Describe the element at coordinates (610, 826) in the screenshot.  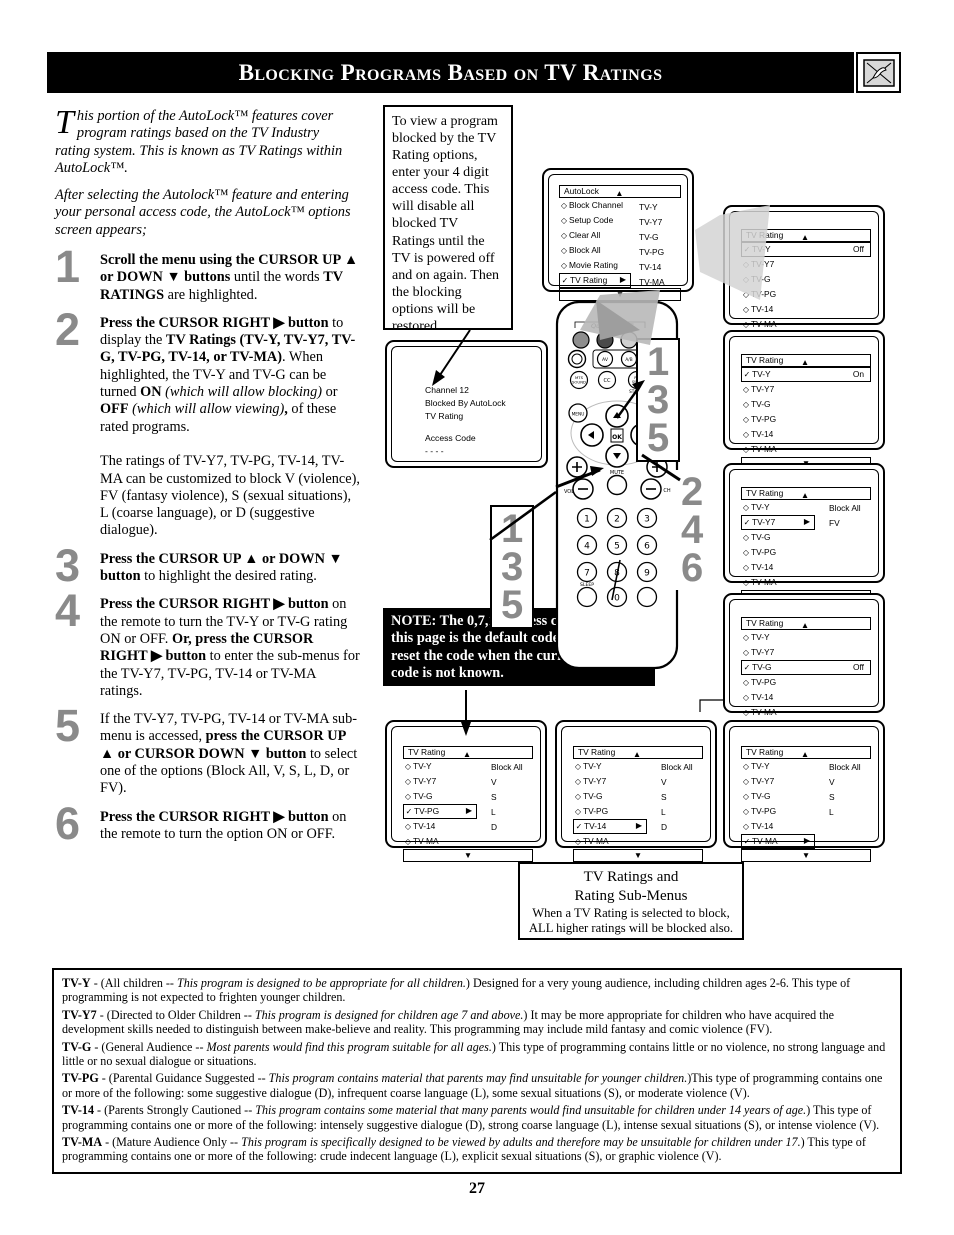
I see `osd-row-tv14: ✓ TV-14 ▶` at that location.